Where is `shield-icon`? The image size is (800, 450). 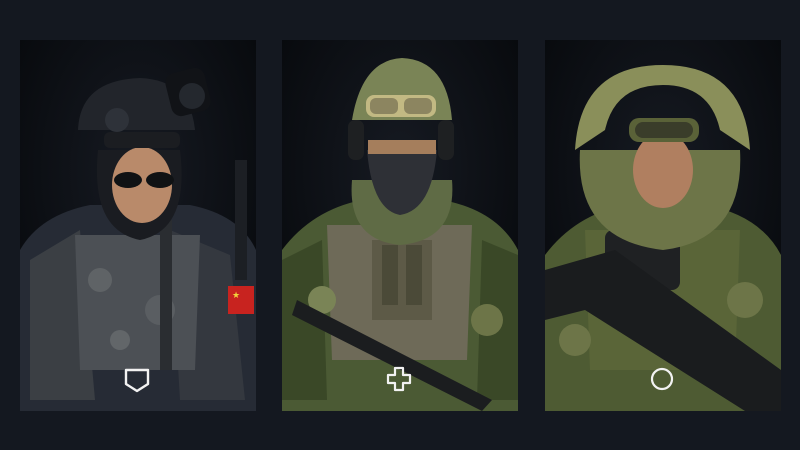 shield-icon is located at coordinates (137, 379).